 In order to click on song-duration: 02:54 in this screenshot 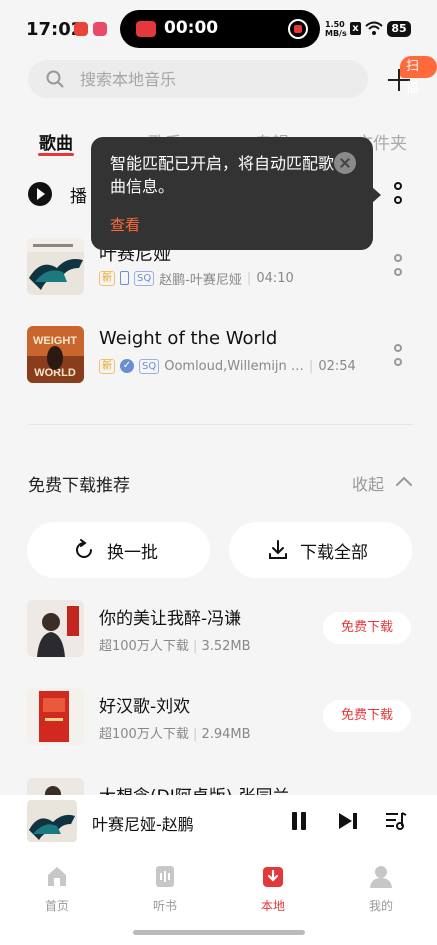, I will do `click(337, 366)`.